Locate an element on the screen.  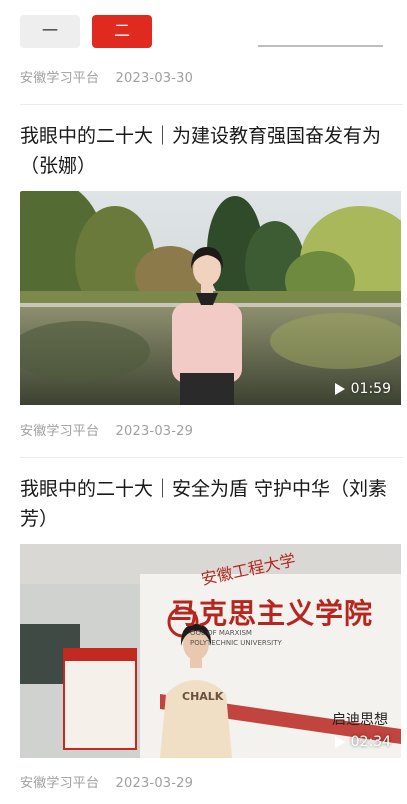
wall-english-1: OOL OF MARXISM is located at coordinates (221, 633).